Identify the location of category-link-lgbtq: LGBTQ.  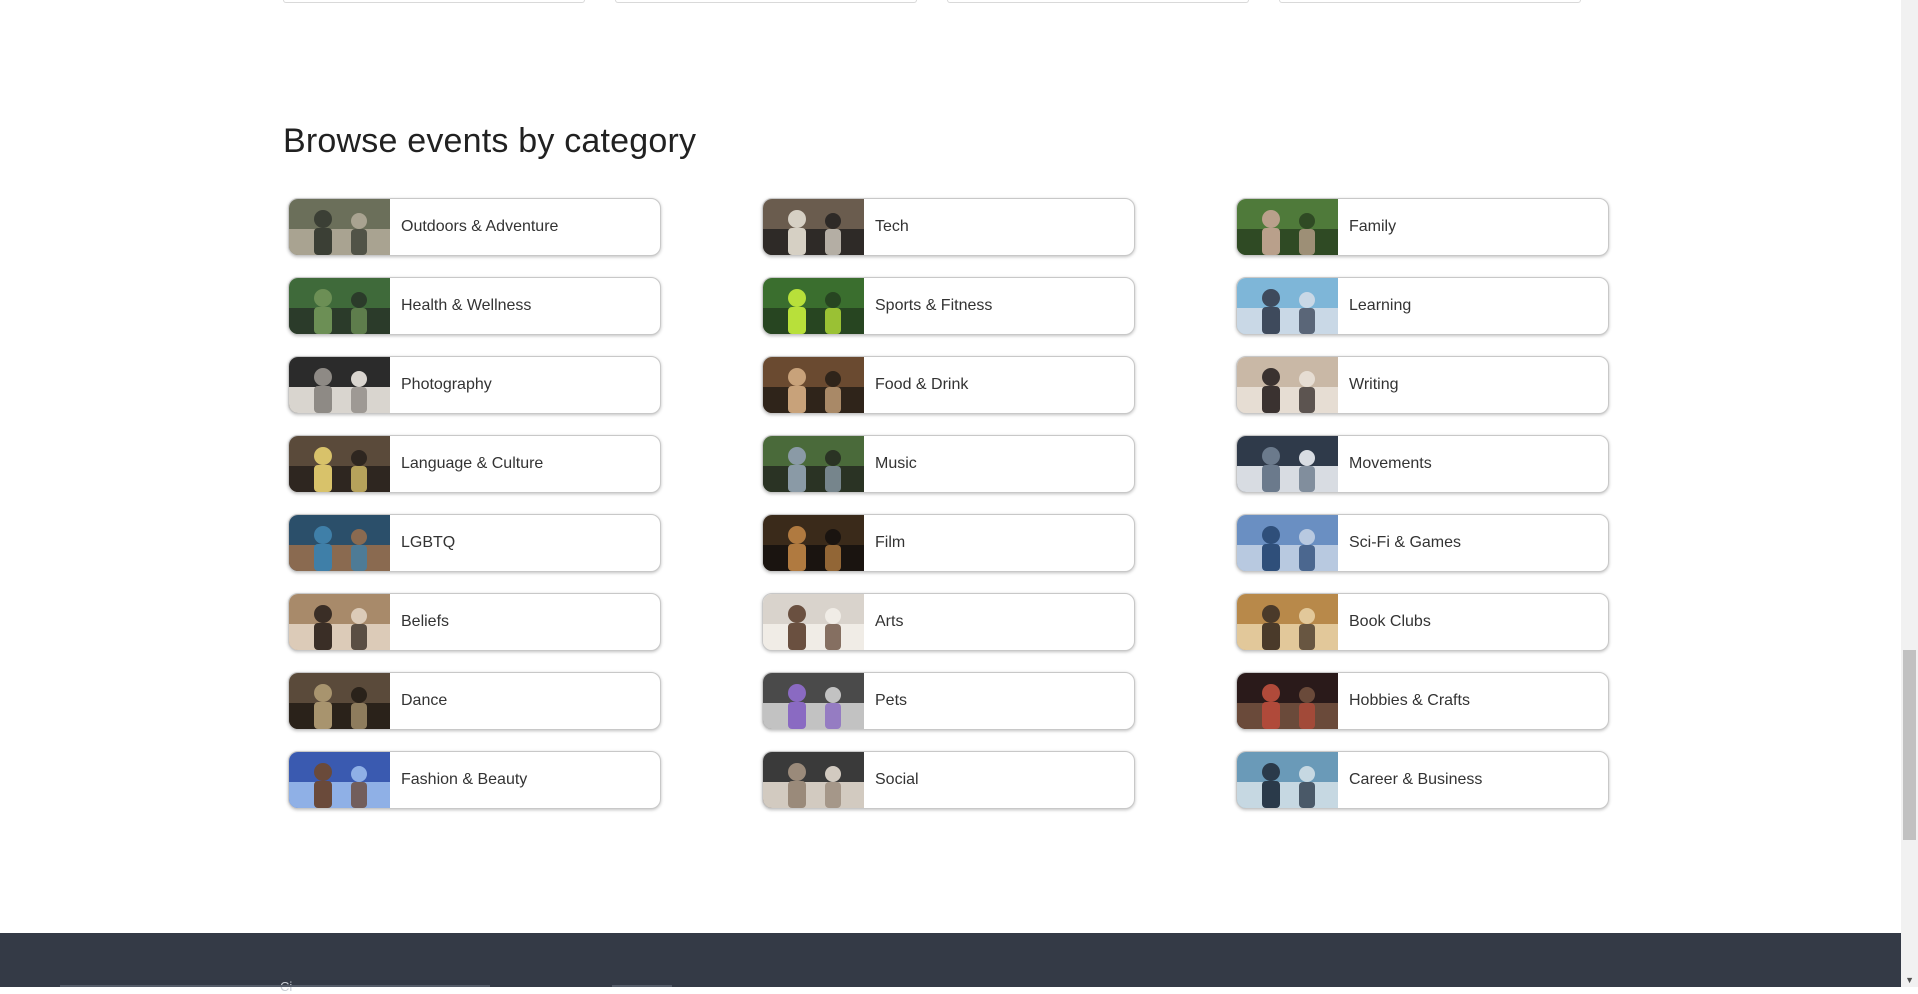
(474, 543).